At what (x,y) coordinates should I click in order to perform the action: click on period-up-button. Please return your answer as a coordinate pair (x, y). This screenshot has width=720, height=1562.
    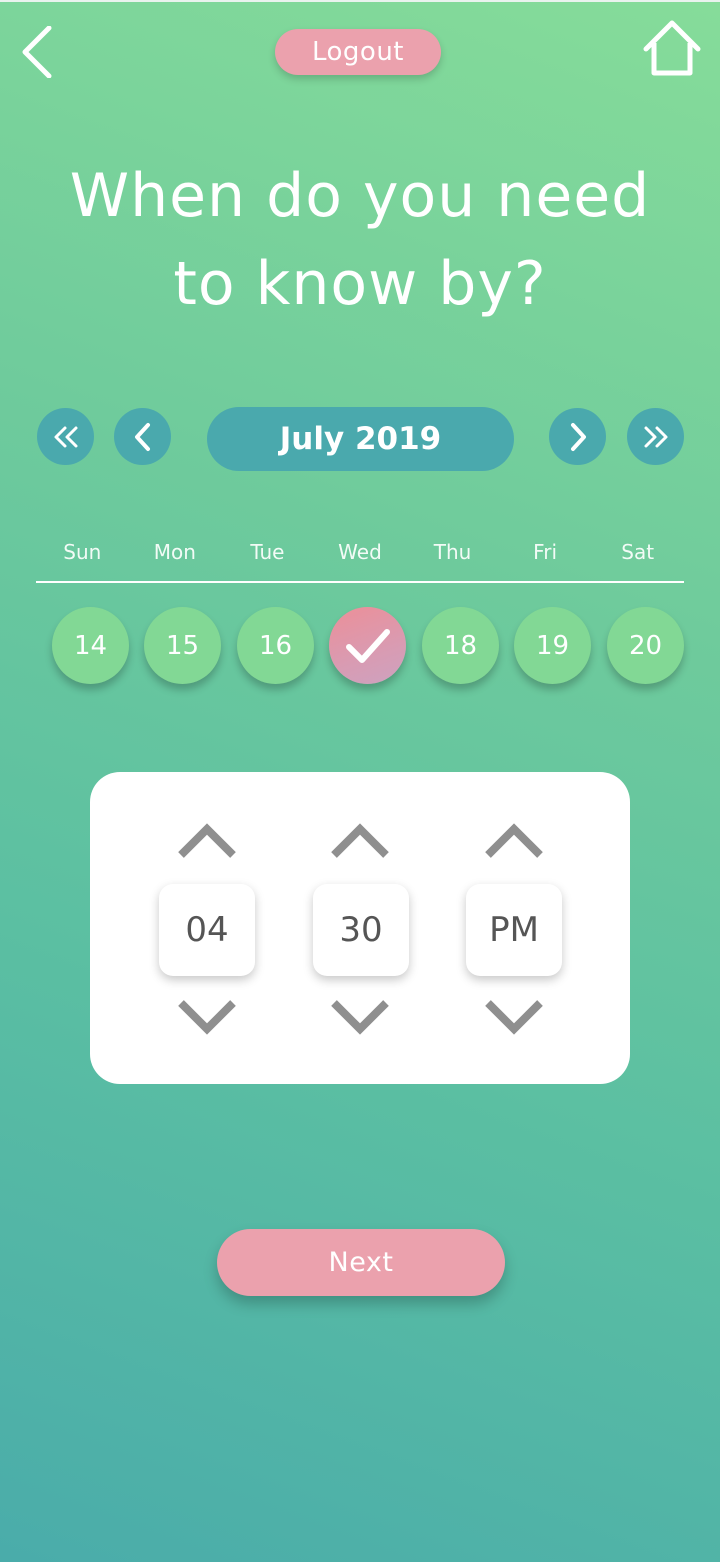
    Looking at the image, I should click on (514, 841).